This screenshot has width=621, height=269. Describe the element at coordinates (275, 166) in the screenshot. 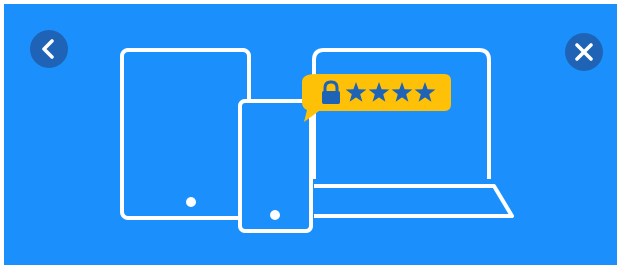

I see `smartphone-icon` at that location.